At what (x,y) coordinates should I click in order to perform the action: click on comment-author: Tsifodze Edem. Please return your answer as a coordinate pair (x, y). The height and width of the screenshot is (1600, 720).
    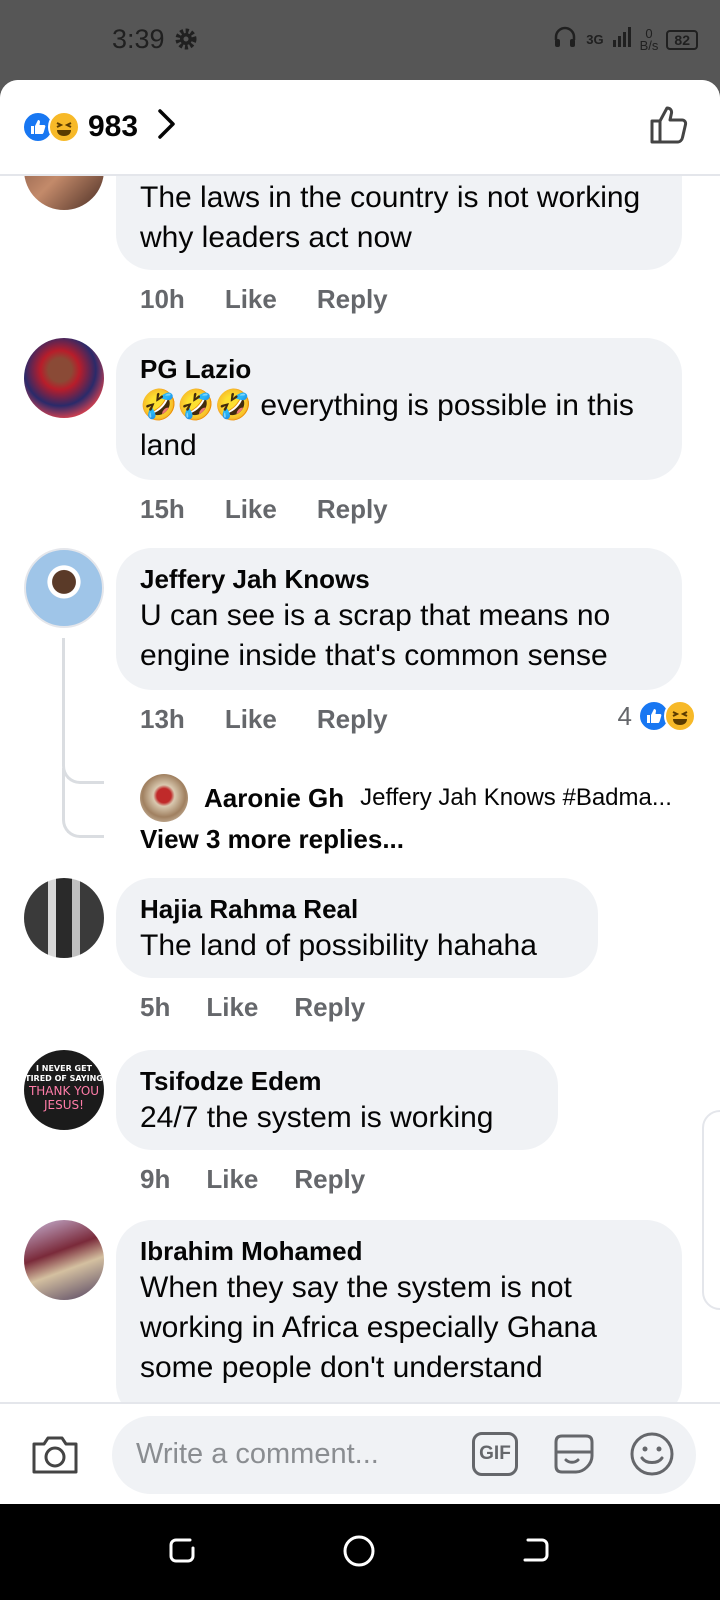
    Looking at the image, I should click on (337, 1081).